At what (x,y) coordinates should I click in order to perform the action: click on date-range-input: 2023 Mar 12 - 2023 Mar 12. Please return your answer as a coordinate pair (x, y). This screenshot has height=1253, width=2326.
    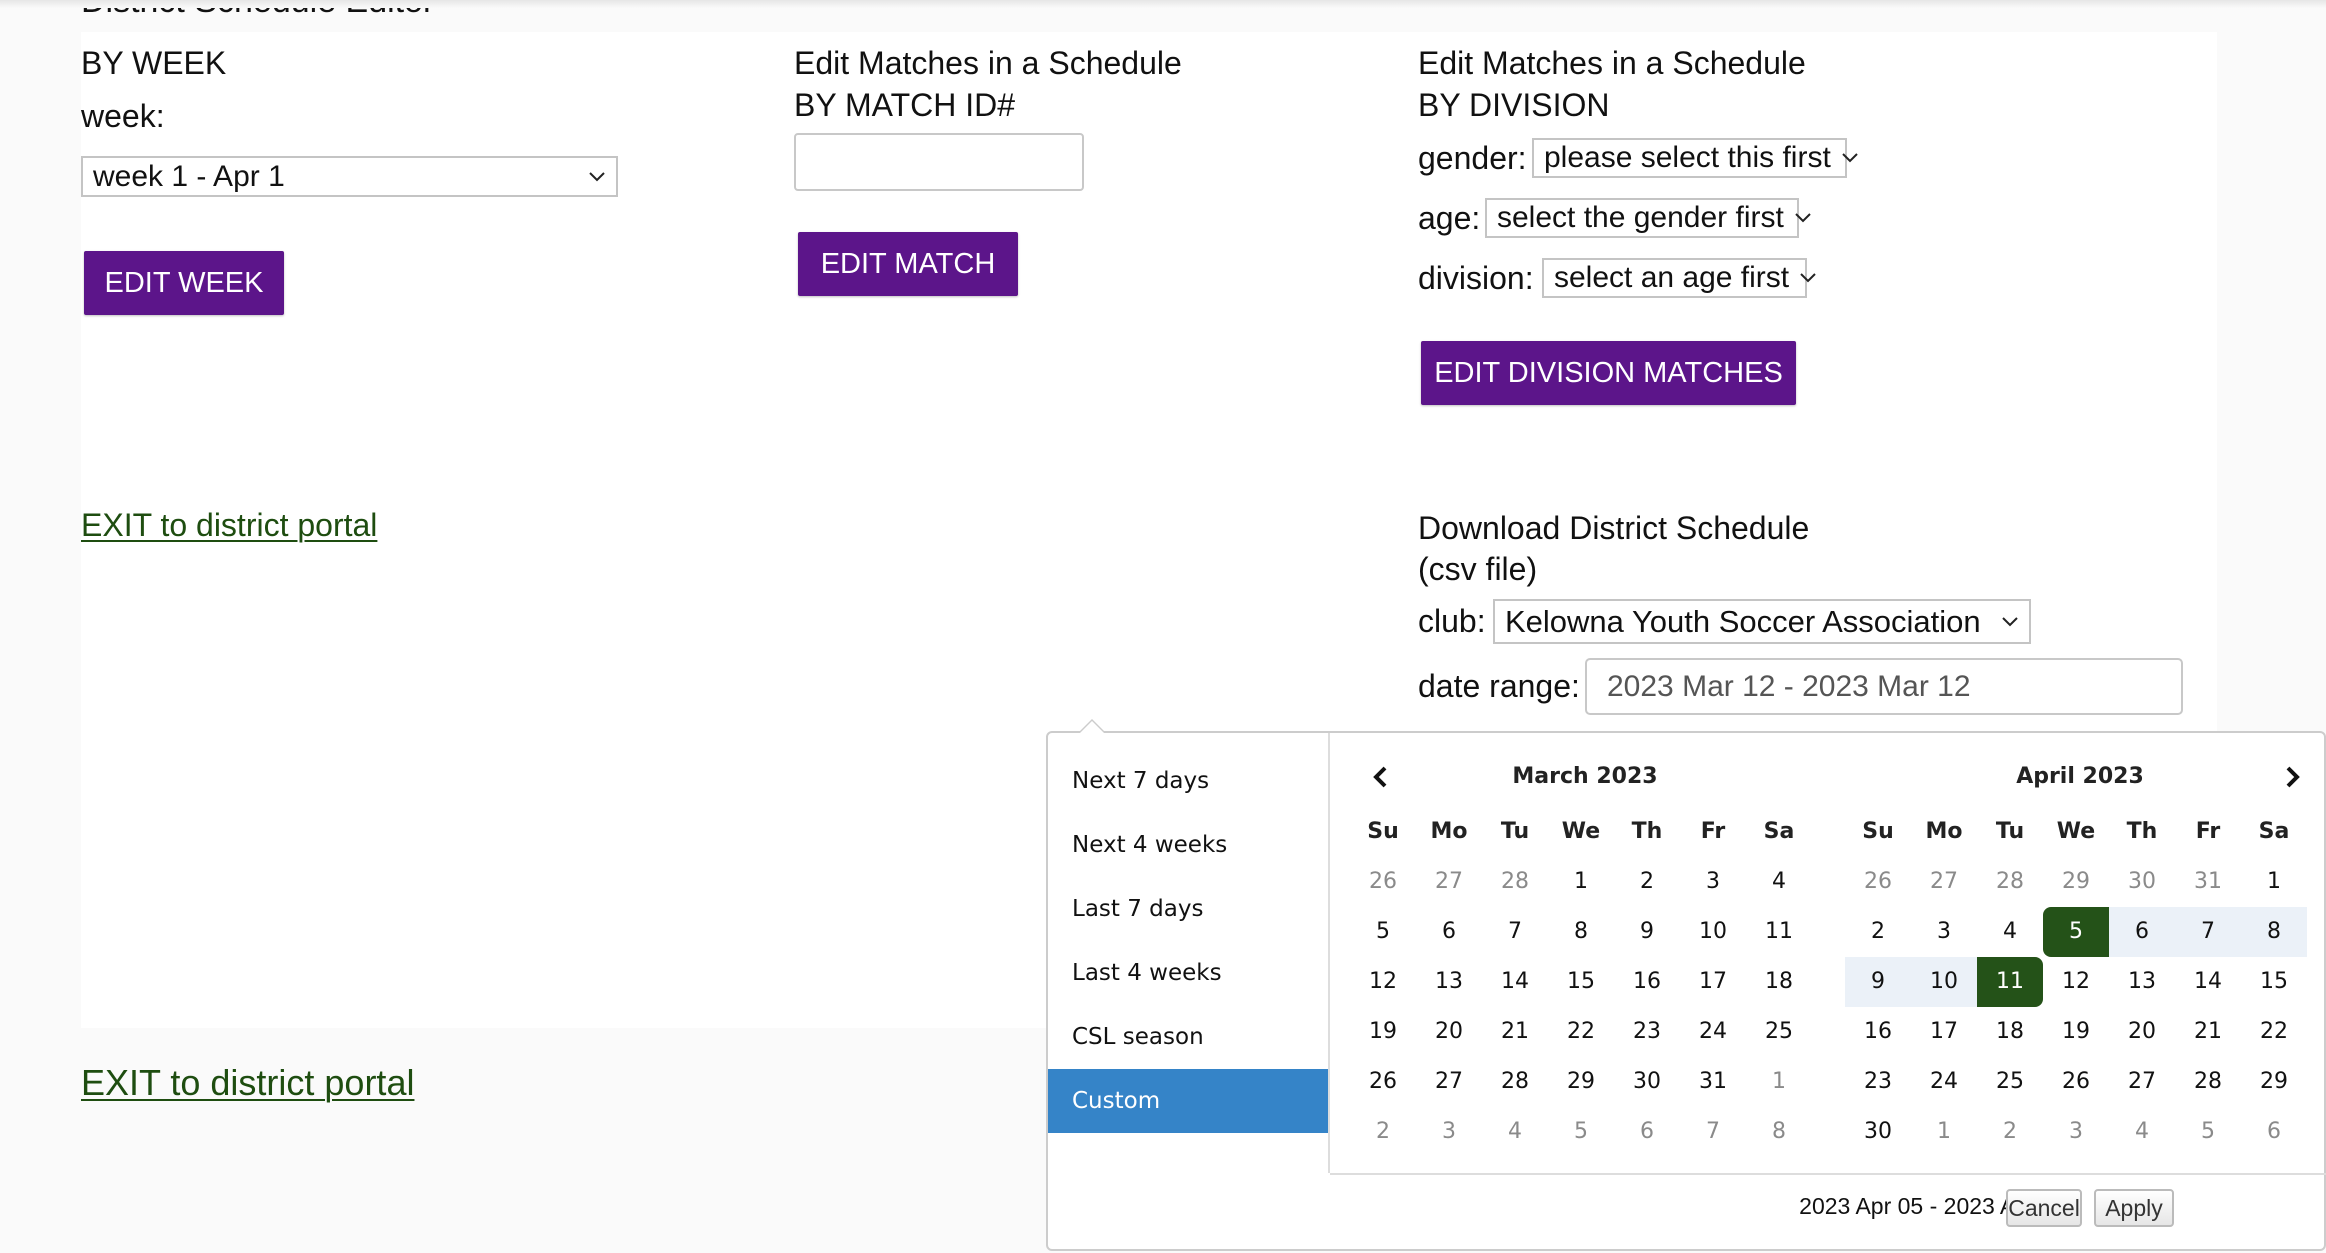
    Looking at the image, I should click on (1884, 686).